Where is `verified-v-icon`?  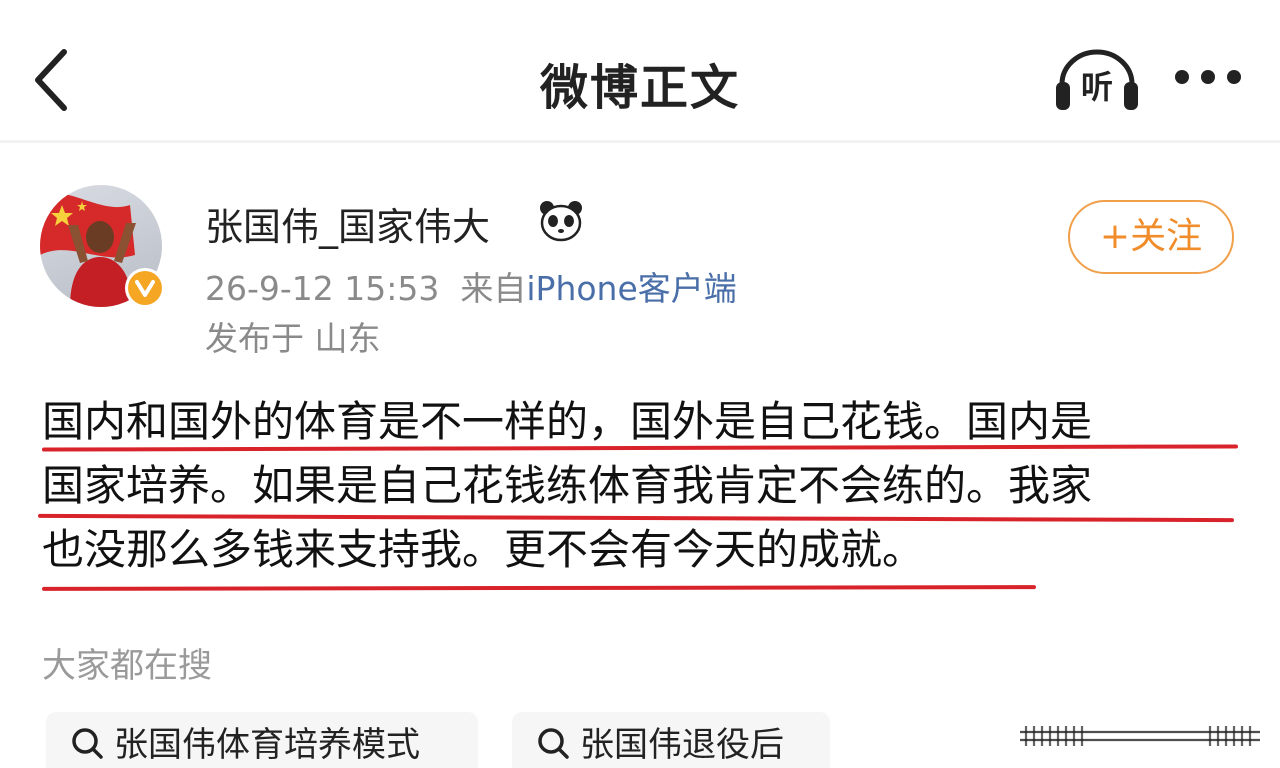 verified-v-icon is located at coordinates (145, 288).